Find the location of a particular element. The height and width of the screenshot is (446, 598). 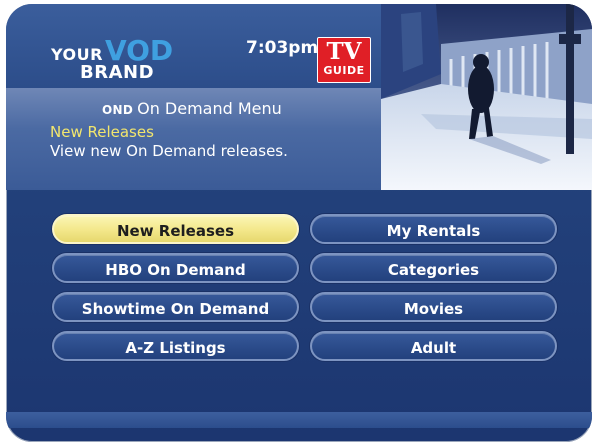

menu-button-my-rentals: My Rentals is located at coordinates (433, 229).